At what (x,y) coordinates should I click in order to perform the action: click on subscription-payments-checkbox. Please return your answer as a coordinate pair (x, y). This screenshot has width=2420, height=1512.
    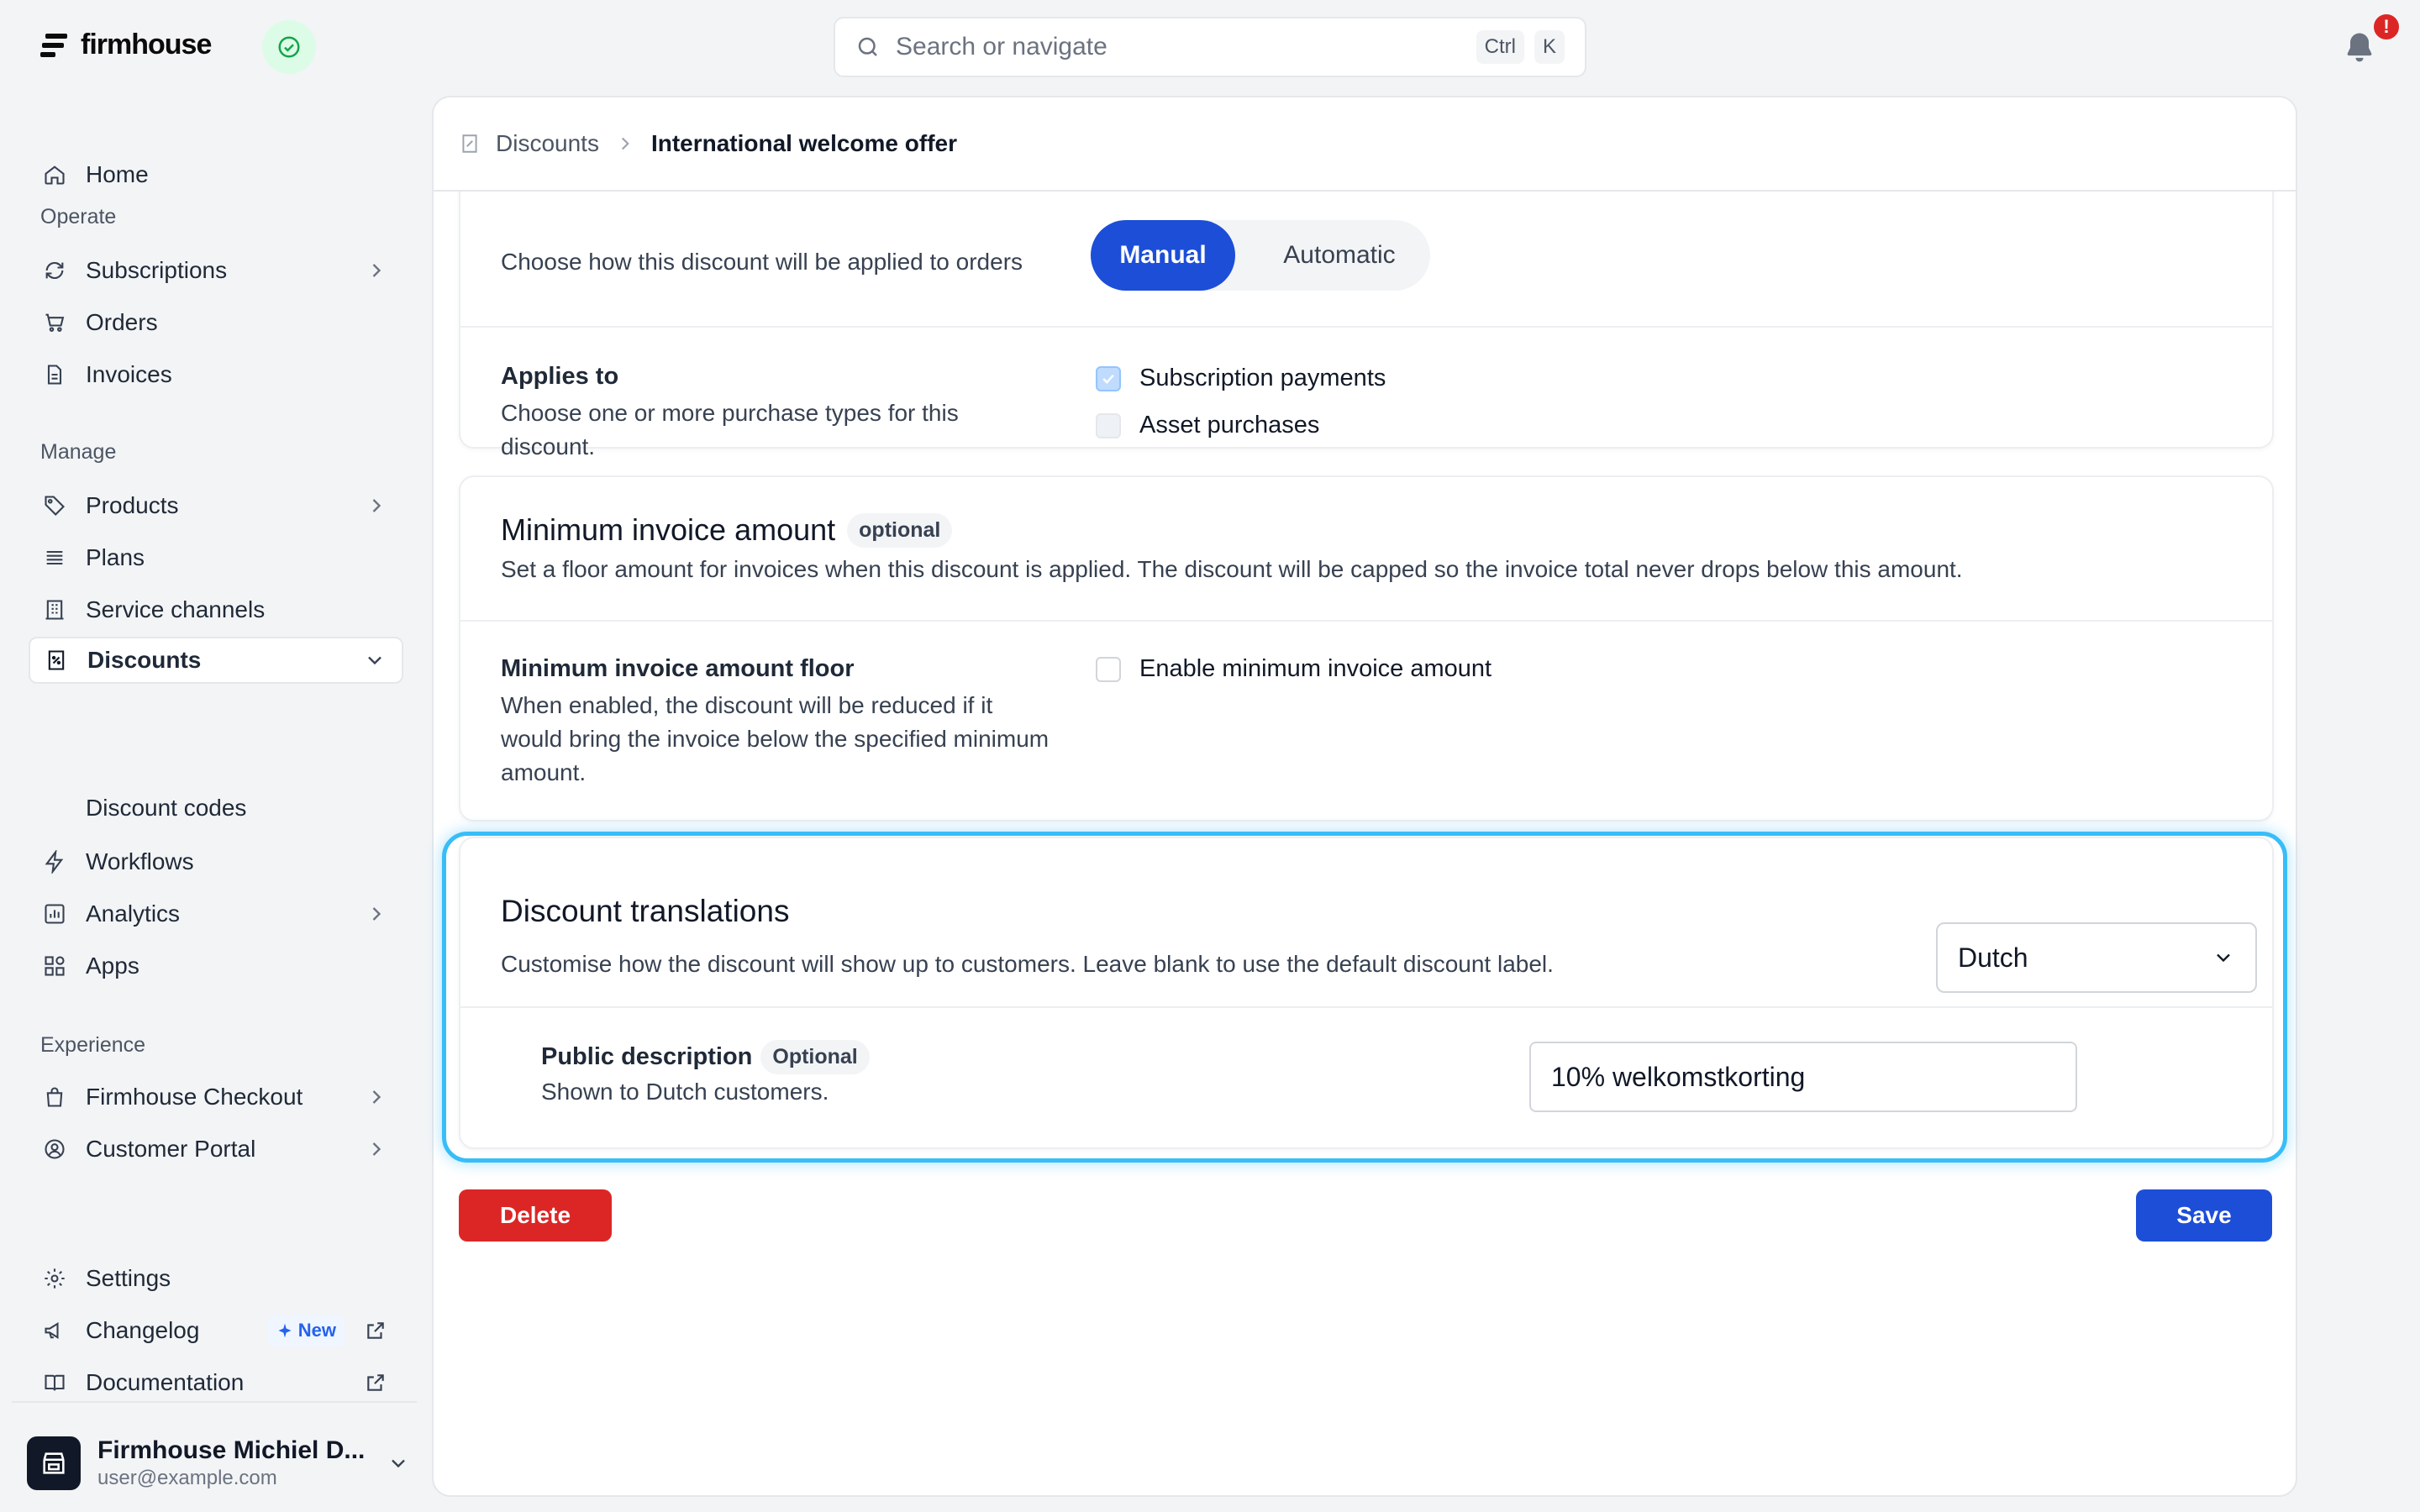
    Looking at the image, I should click on (1108, 378).